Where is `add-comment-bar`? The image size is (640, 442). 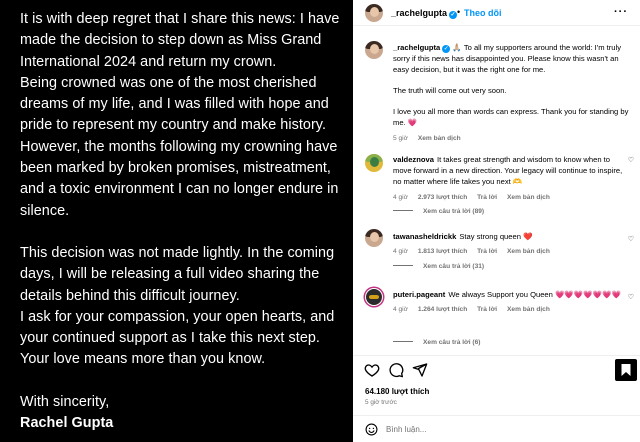
add-comment-bar is located at coordinates (496, 428).